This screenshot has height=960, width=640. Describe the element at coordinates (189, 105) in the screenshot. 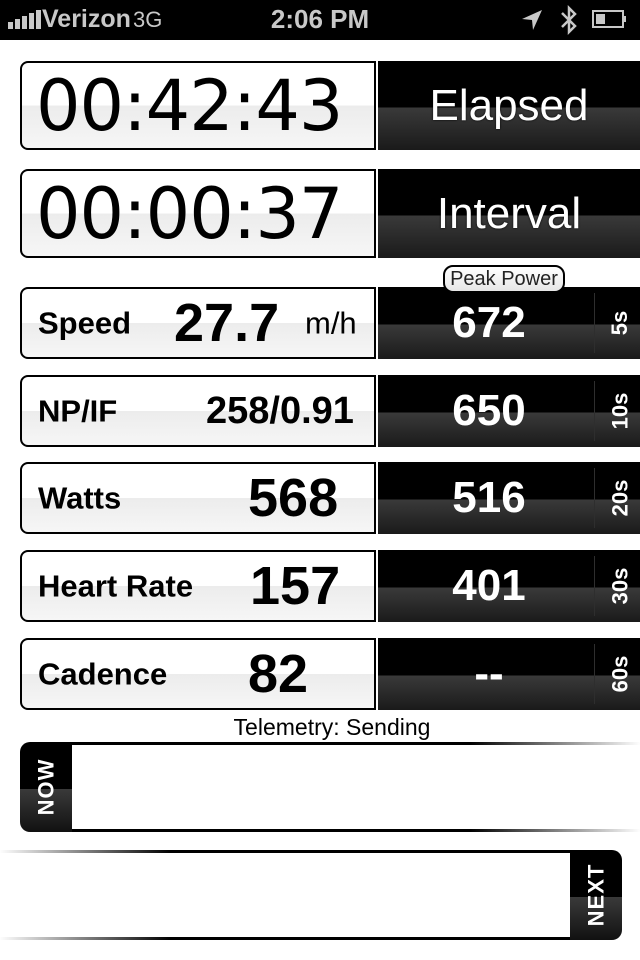

I see `elapsed-time-value: 00:42:43` at that location.